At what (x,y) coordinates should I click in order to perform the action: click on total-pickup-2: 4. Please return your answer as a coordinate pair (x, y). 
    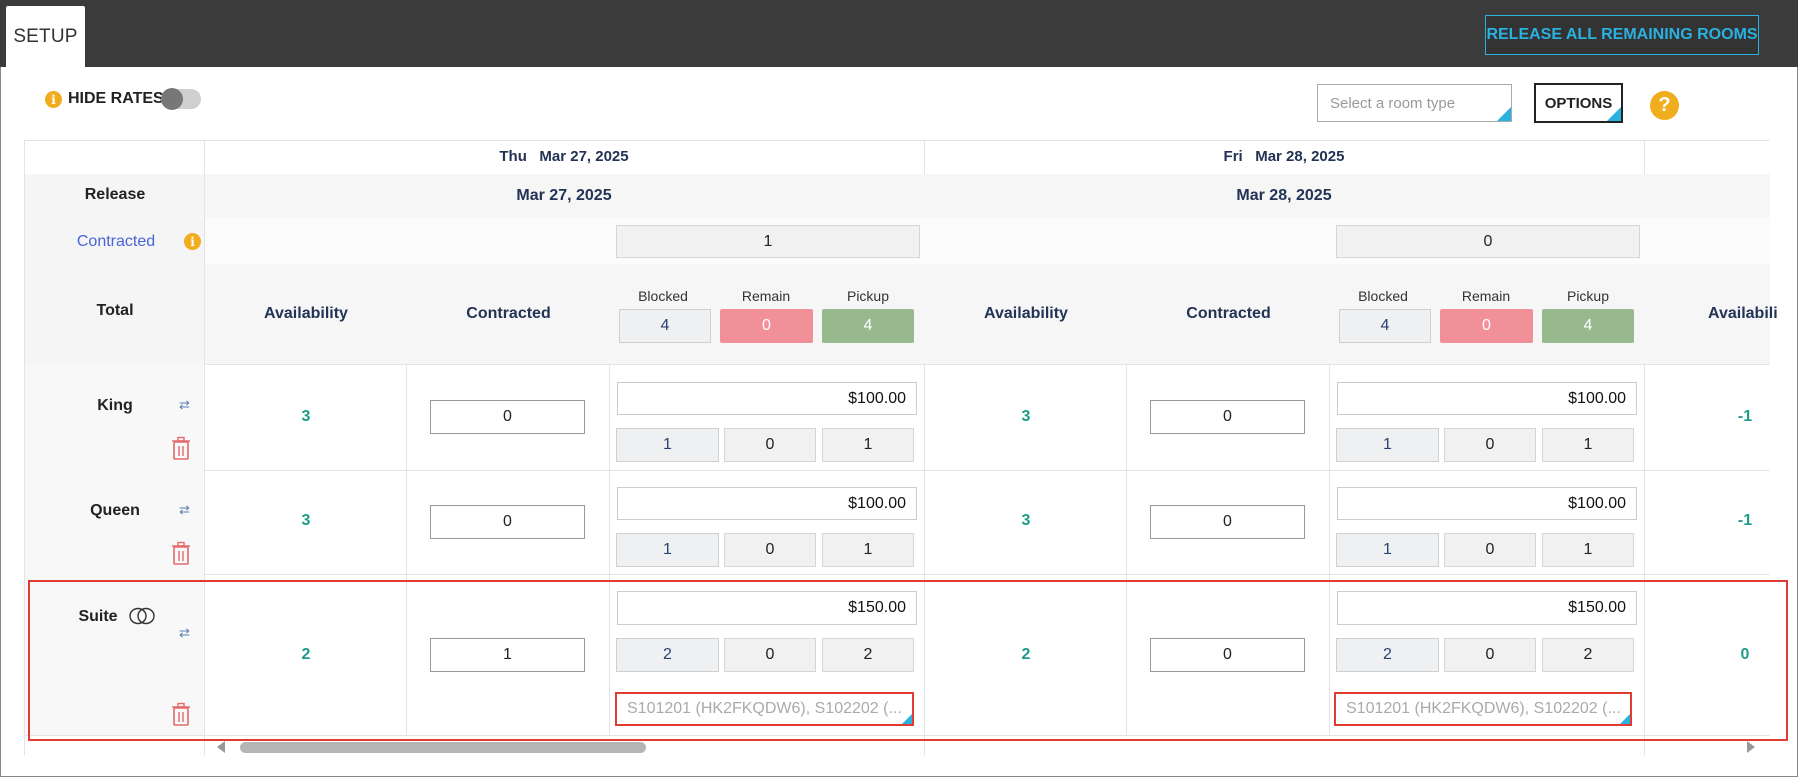
    Looking at the image, I should click on (1588, 326).